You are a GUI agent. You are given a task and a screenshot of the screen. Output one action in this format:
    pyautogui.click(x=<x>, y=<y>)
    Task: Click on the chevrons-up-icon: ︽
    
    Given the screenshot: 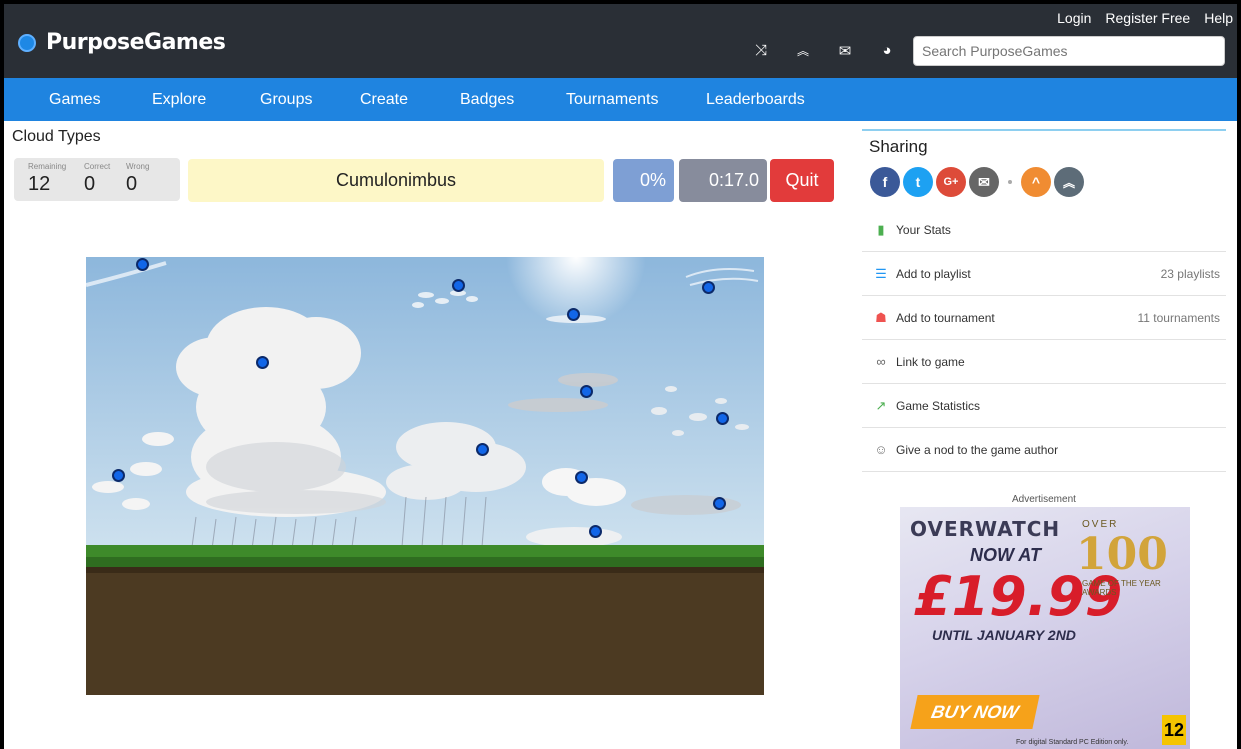 What is the action you would take?
    pyautogui.click(x=803, y=51)
    